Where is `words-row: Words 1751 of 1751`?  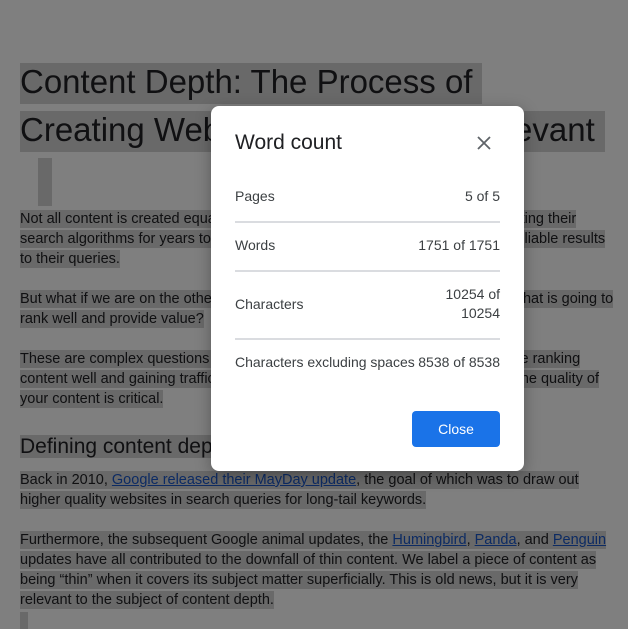 words-row: Words 1751 of 1751 is located at coordinates (367, 245).